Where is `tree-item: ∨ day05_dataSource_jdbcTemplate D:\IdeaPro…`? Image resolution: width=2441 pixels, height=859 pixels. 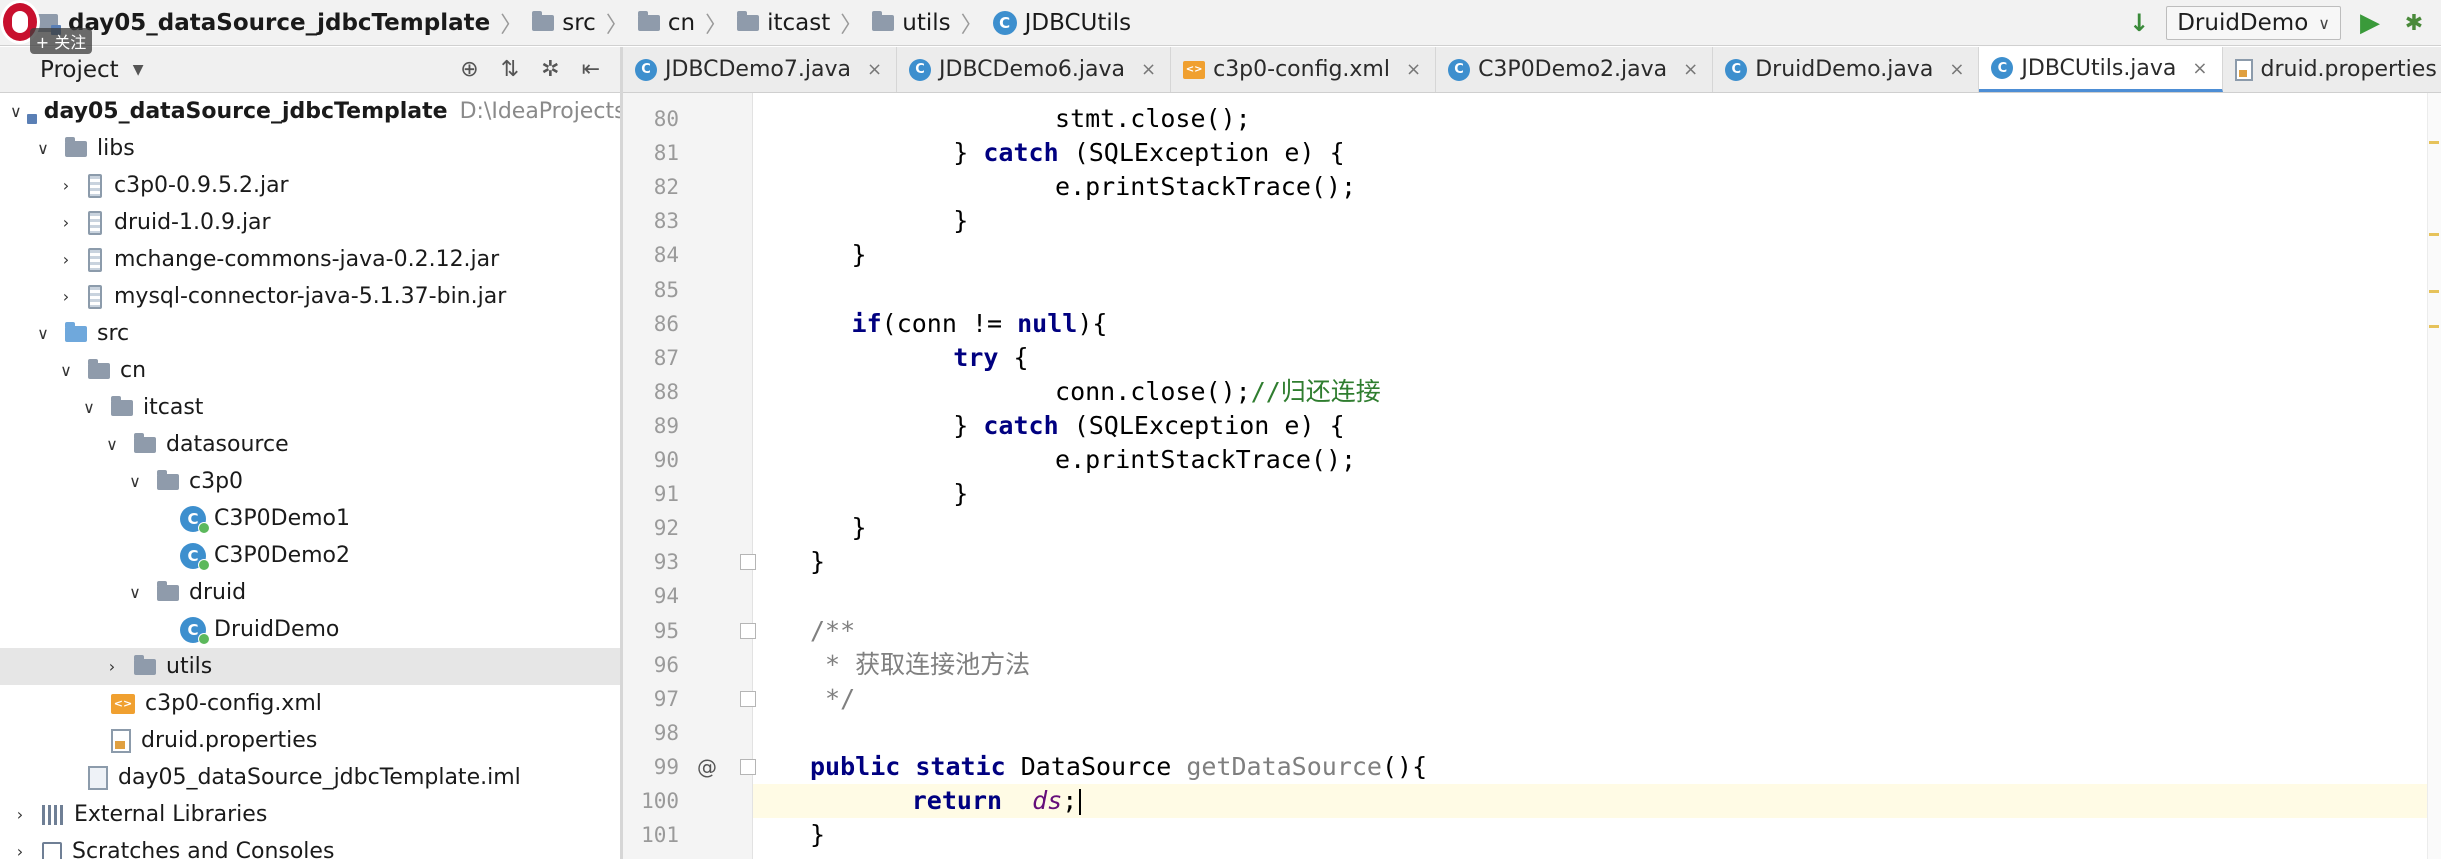 tree-item: ∨ day05_dataSource_jdbcTemplate D:\IdeaPro… is located at coordinates (310, 111).